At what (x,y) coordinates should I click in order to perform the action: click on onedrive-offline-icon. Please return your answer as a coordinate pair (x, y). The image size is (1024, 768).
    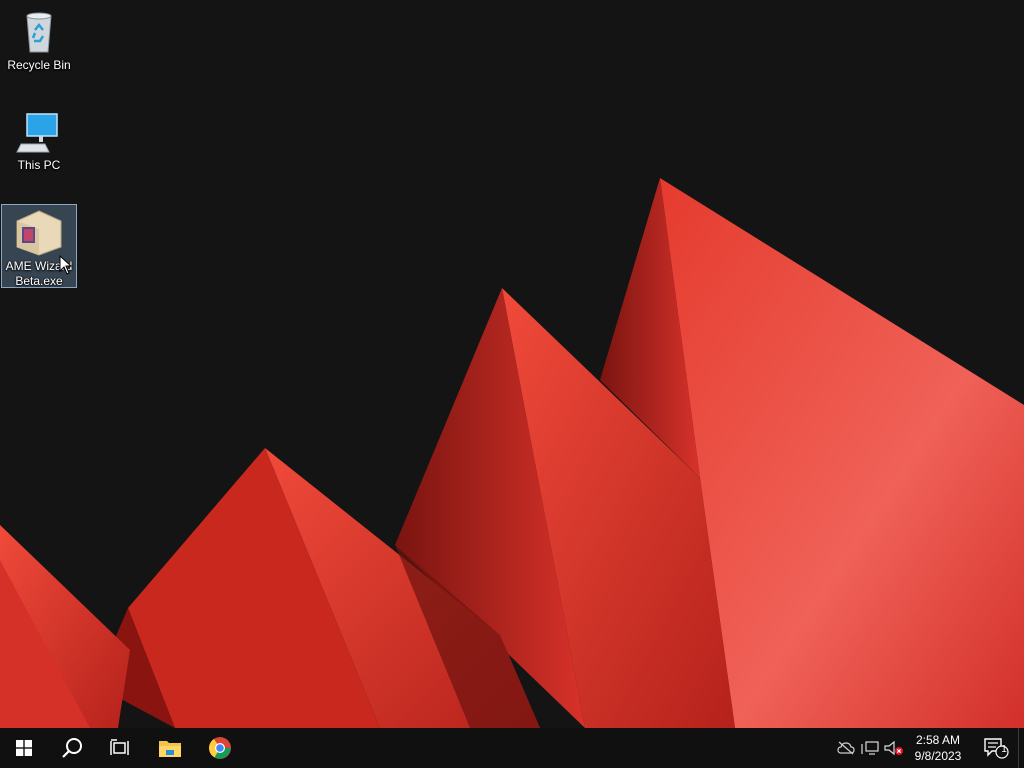
    Looking at the image, I should click on (846, 748).